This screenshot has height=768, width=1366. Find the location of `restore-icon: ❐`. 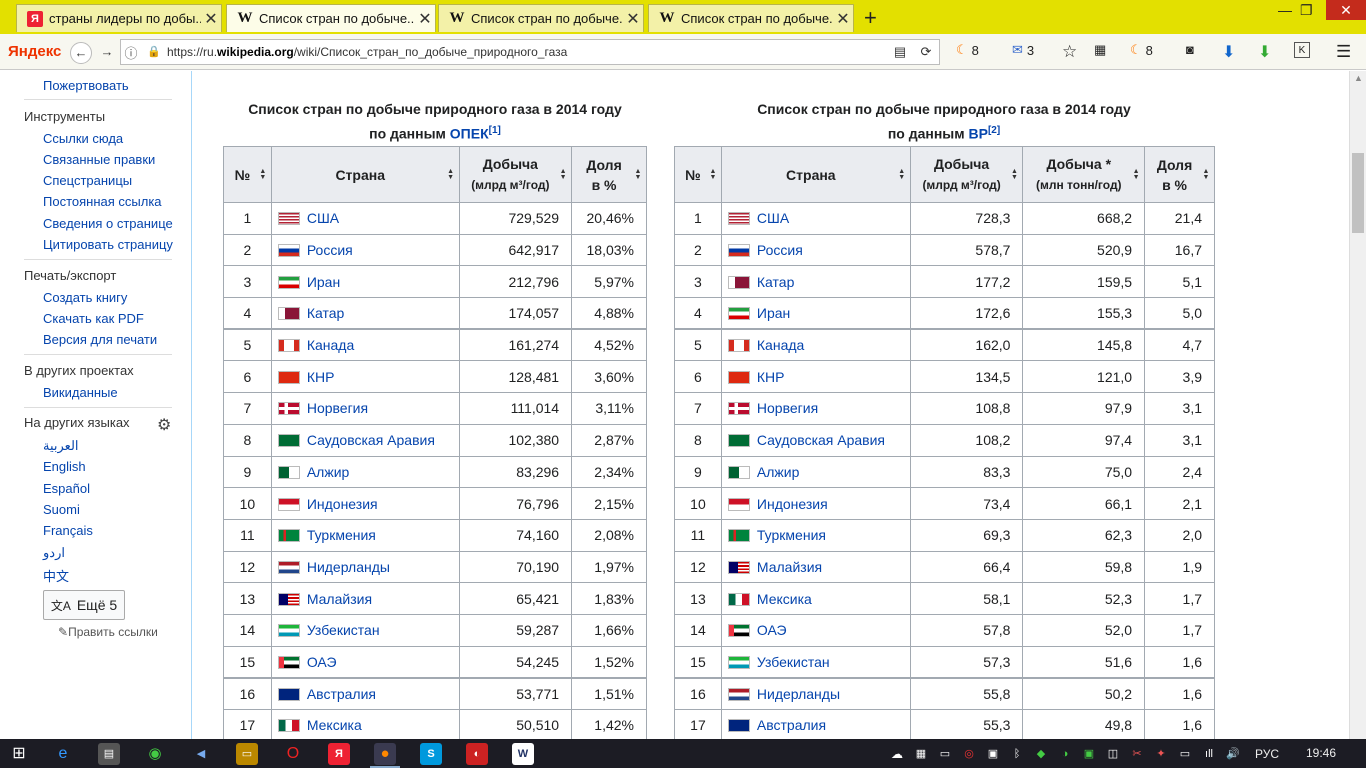

restore-icon: ❐ is located at coordinates (1306, 10).